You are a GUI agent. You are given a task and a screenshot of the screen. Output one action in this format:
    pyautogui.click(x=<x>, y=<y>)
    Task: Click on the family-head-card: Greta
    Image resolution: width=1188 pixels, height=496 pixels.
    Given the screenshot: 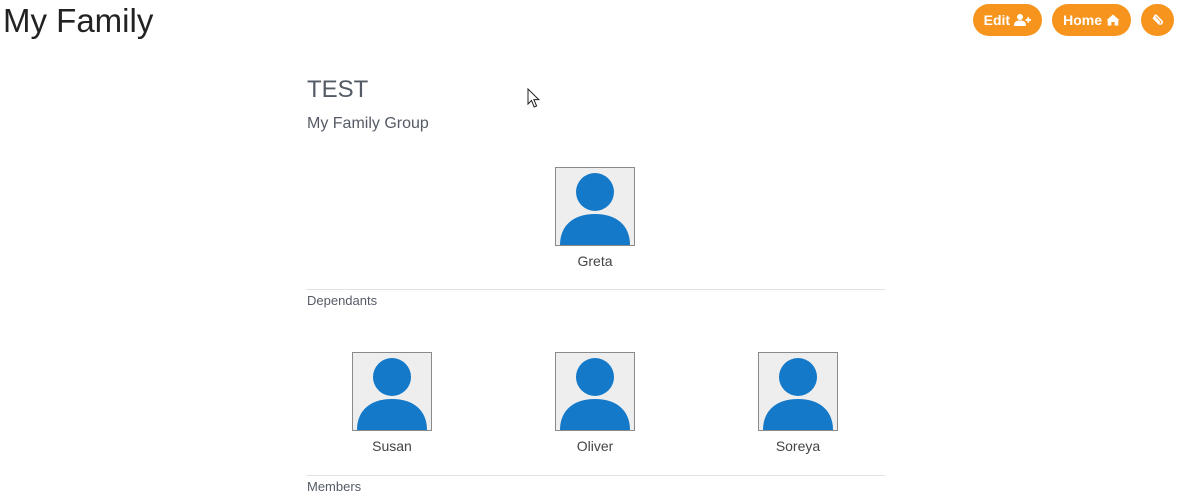 What is the action you would take?
    pyautogui.click(x=595, y=218)
    